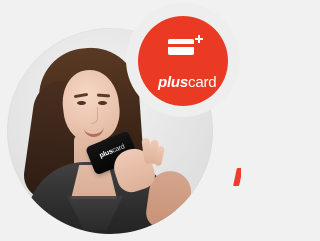  What do you see at coordinates (202, 82) in the screenshot?
I see `brand-suffix: card` at bounding box center [202, 82].